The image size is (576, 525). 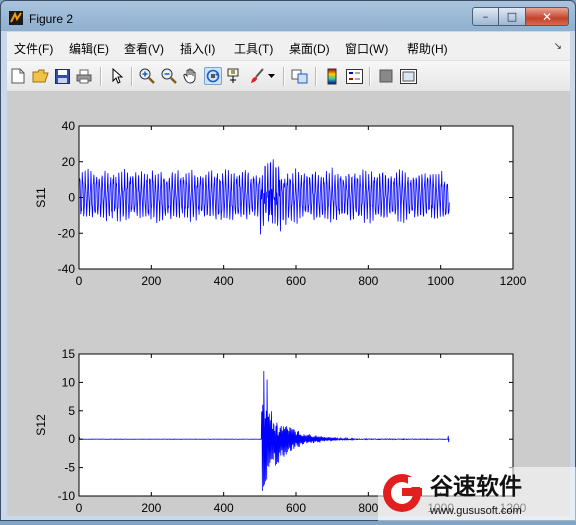 I want to click on menu-insert: 插入(I), so click(x=197, y=48).